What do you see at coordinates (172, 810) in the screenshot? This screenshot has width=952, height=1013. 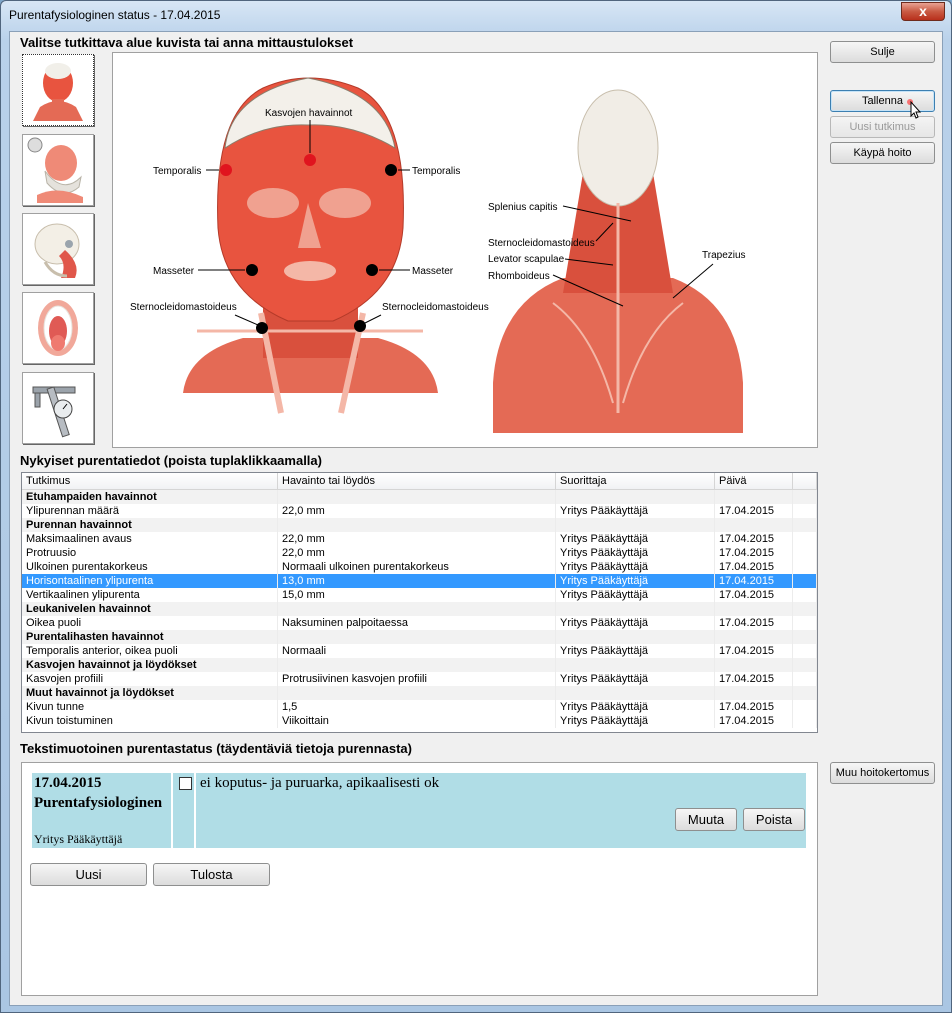 I see `entry-separator` at bounding box center [172, 810].